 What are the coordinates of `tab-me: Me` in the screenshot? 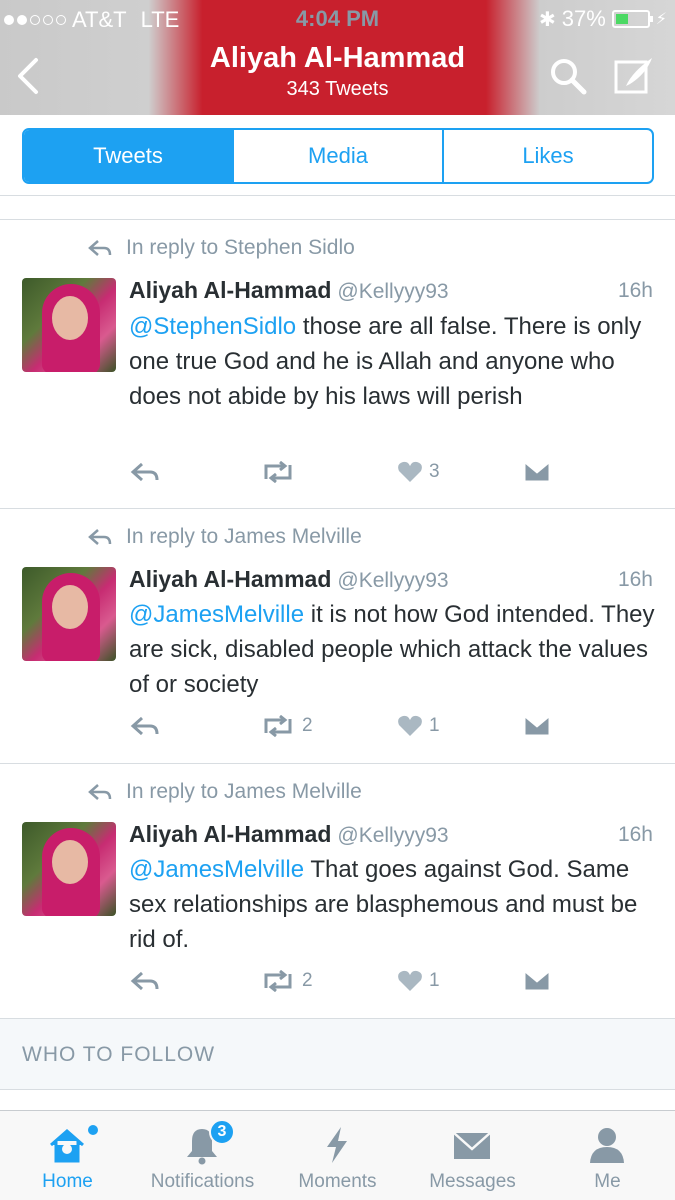 It's located at (607, 1155).